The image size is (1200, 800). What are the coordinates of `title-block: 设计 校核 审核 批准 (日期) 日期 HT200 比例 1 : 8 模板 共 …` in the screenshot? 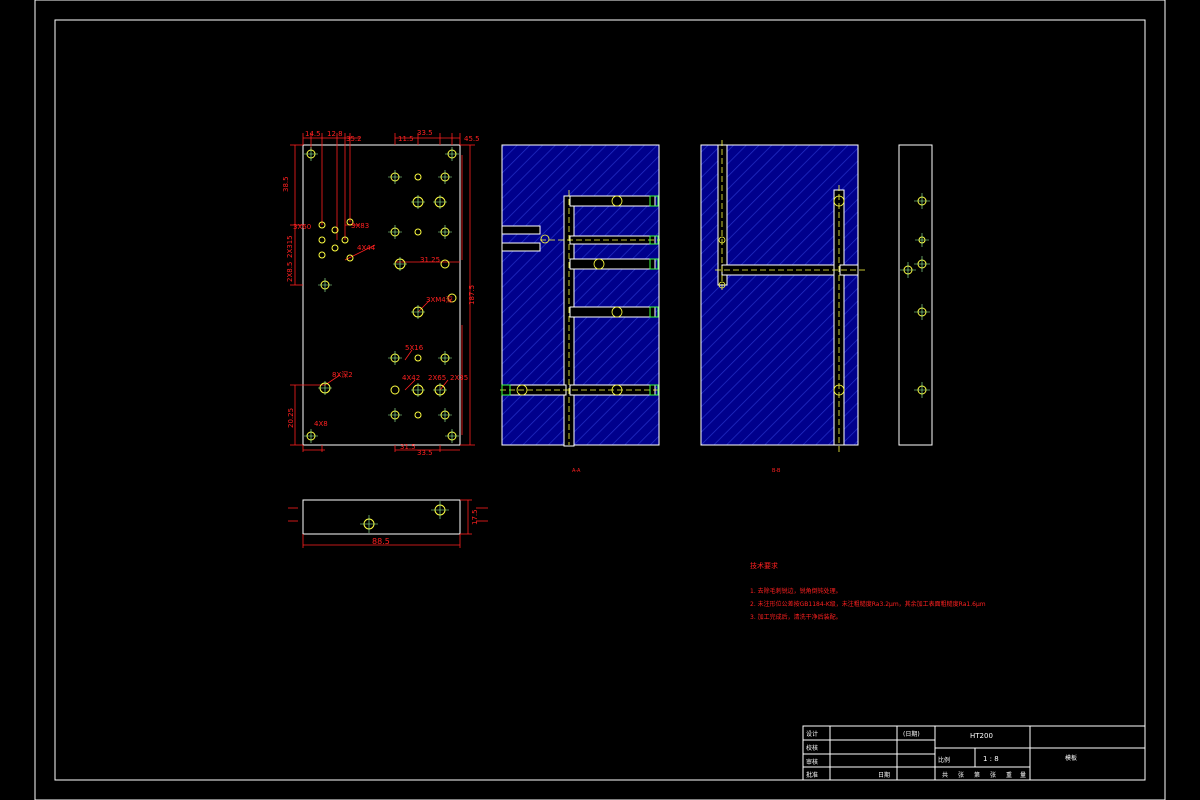 It's located at (974, 753).